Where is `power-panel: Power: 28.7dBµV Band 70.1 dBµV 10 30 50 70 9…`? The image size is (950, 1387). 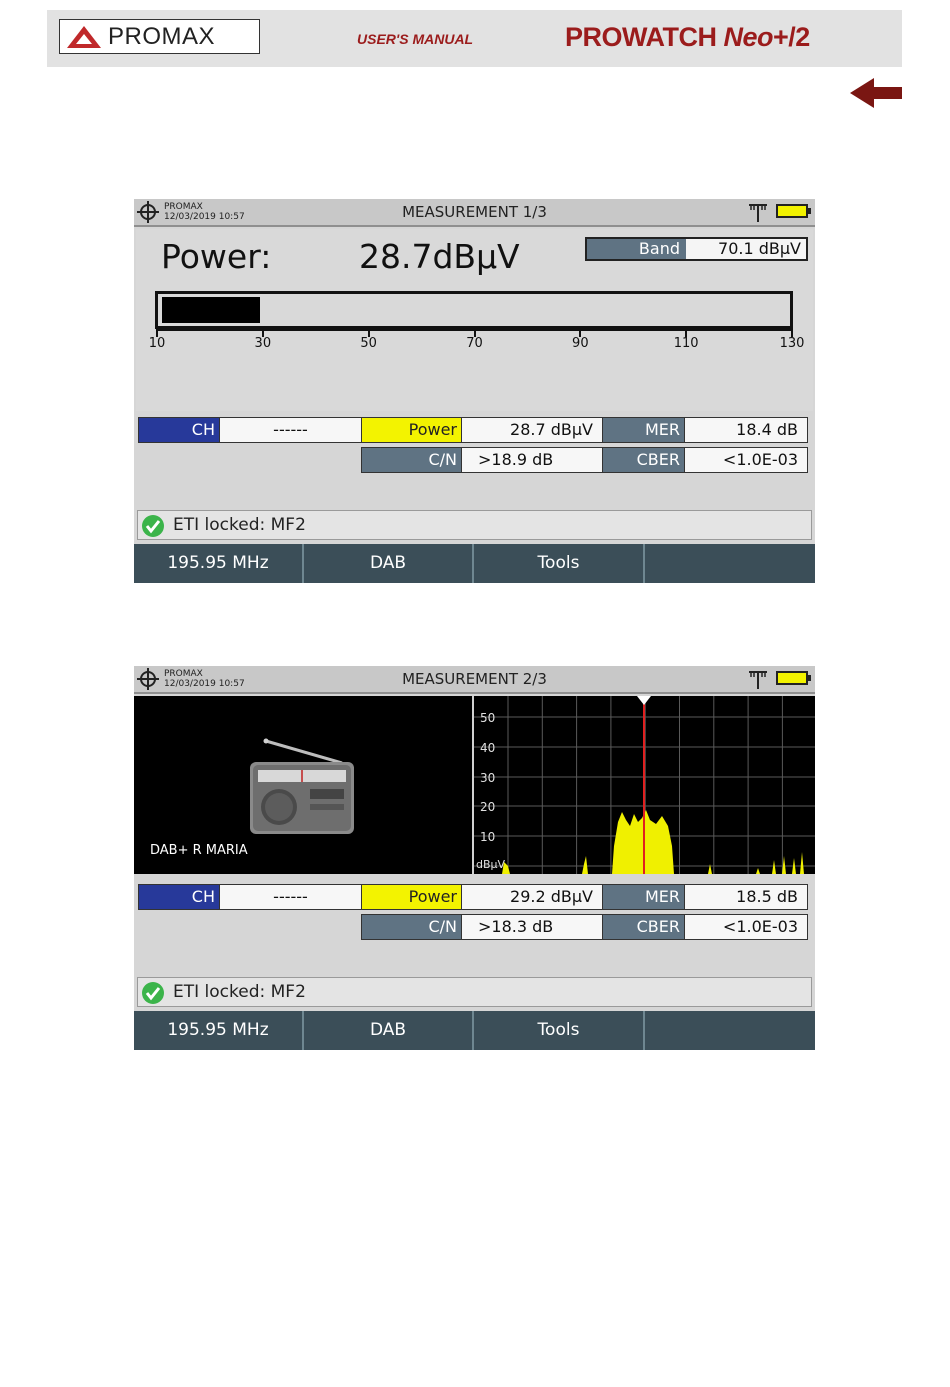 power-panel: Power: 28.7dBµV Band 70.1 dBµV 10 30 50 70 9… is located at coordinates (474, 320).